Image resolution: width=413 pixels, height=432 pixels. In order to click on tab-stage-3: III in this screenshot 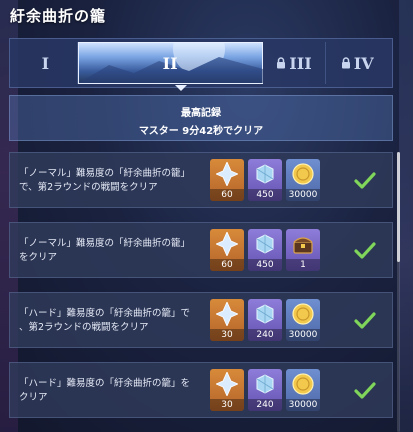, I will do `click(295, 63)`.